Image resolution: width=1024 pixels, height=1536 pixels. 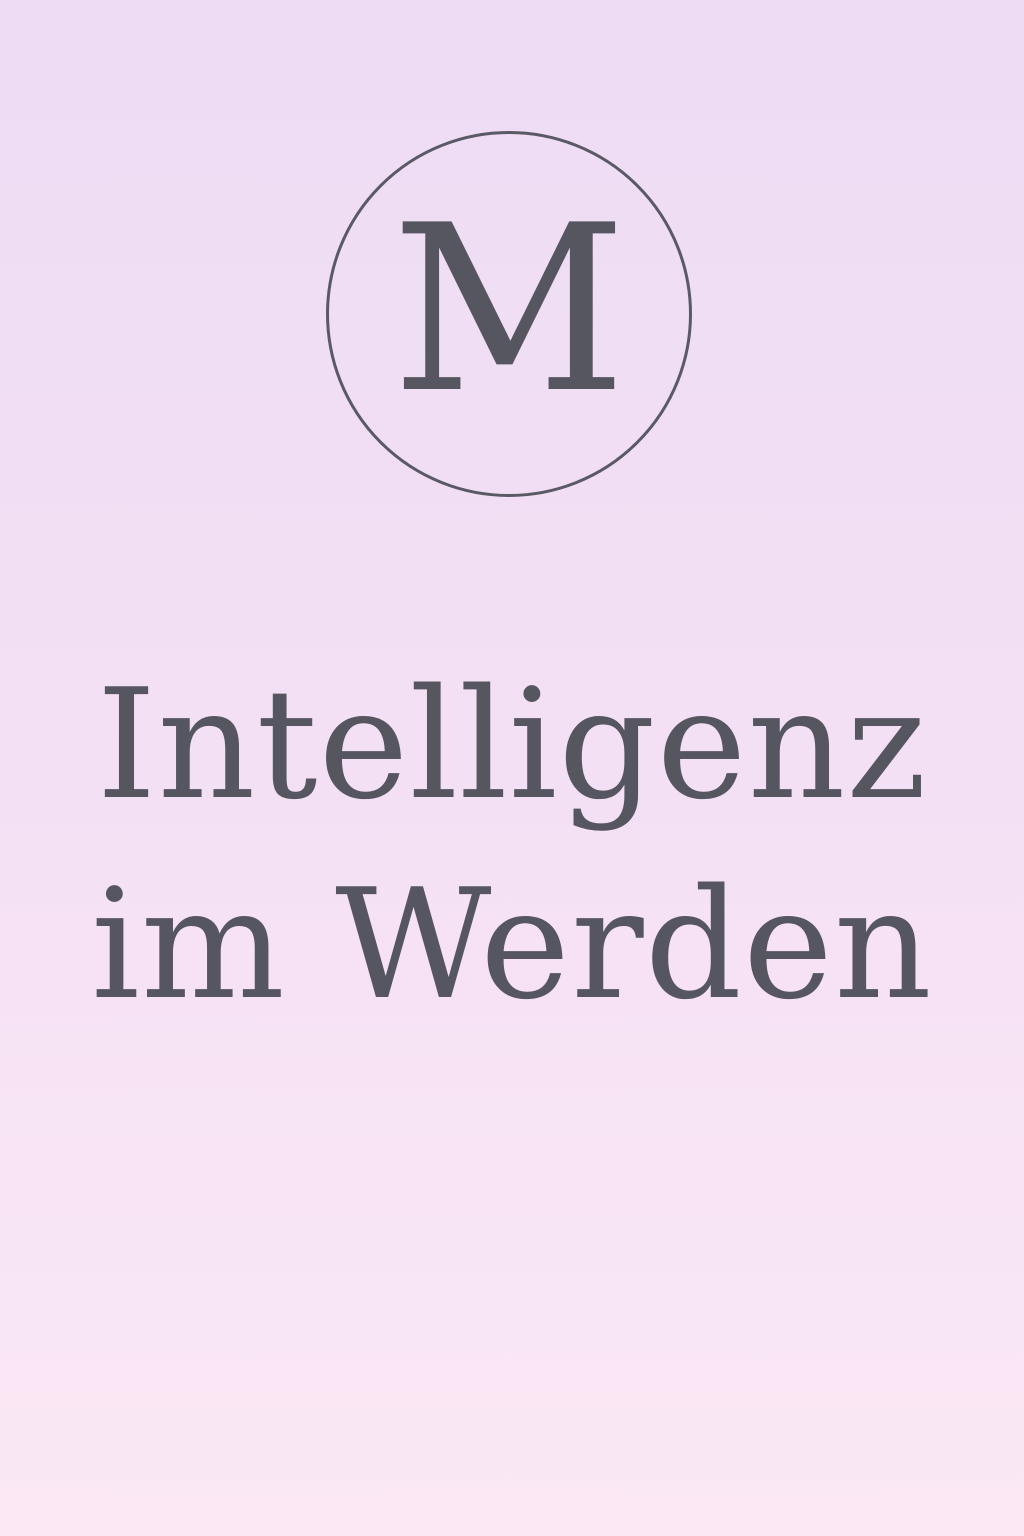 I want to click on title-line-1: Intelligenz, so click(x=512, y=744).